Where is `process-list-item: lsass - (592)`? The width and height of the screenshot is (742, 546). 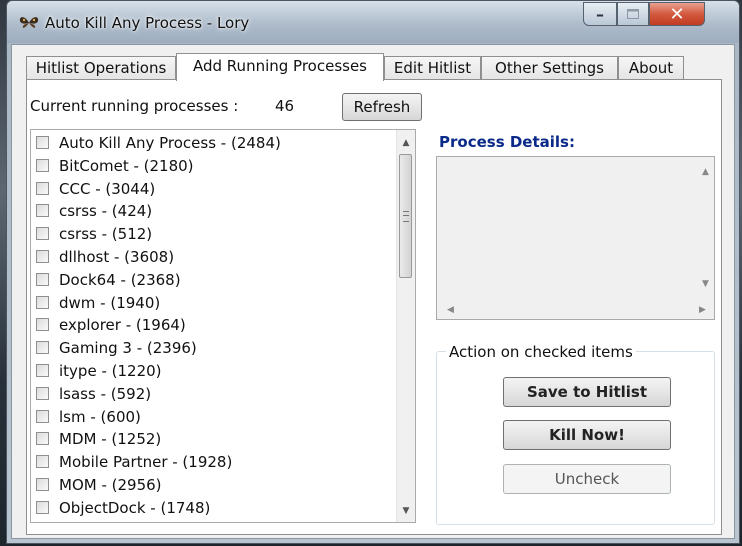
process-list-item: lsass - (592) is located at coordinates (211, 394).